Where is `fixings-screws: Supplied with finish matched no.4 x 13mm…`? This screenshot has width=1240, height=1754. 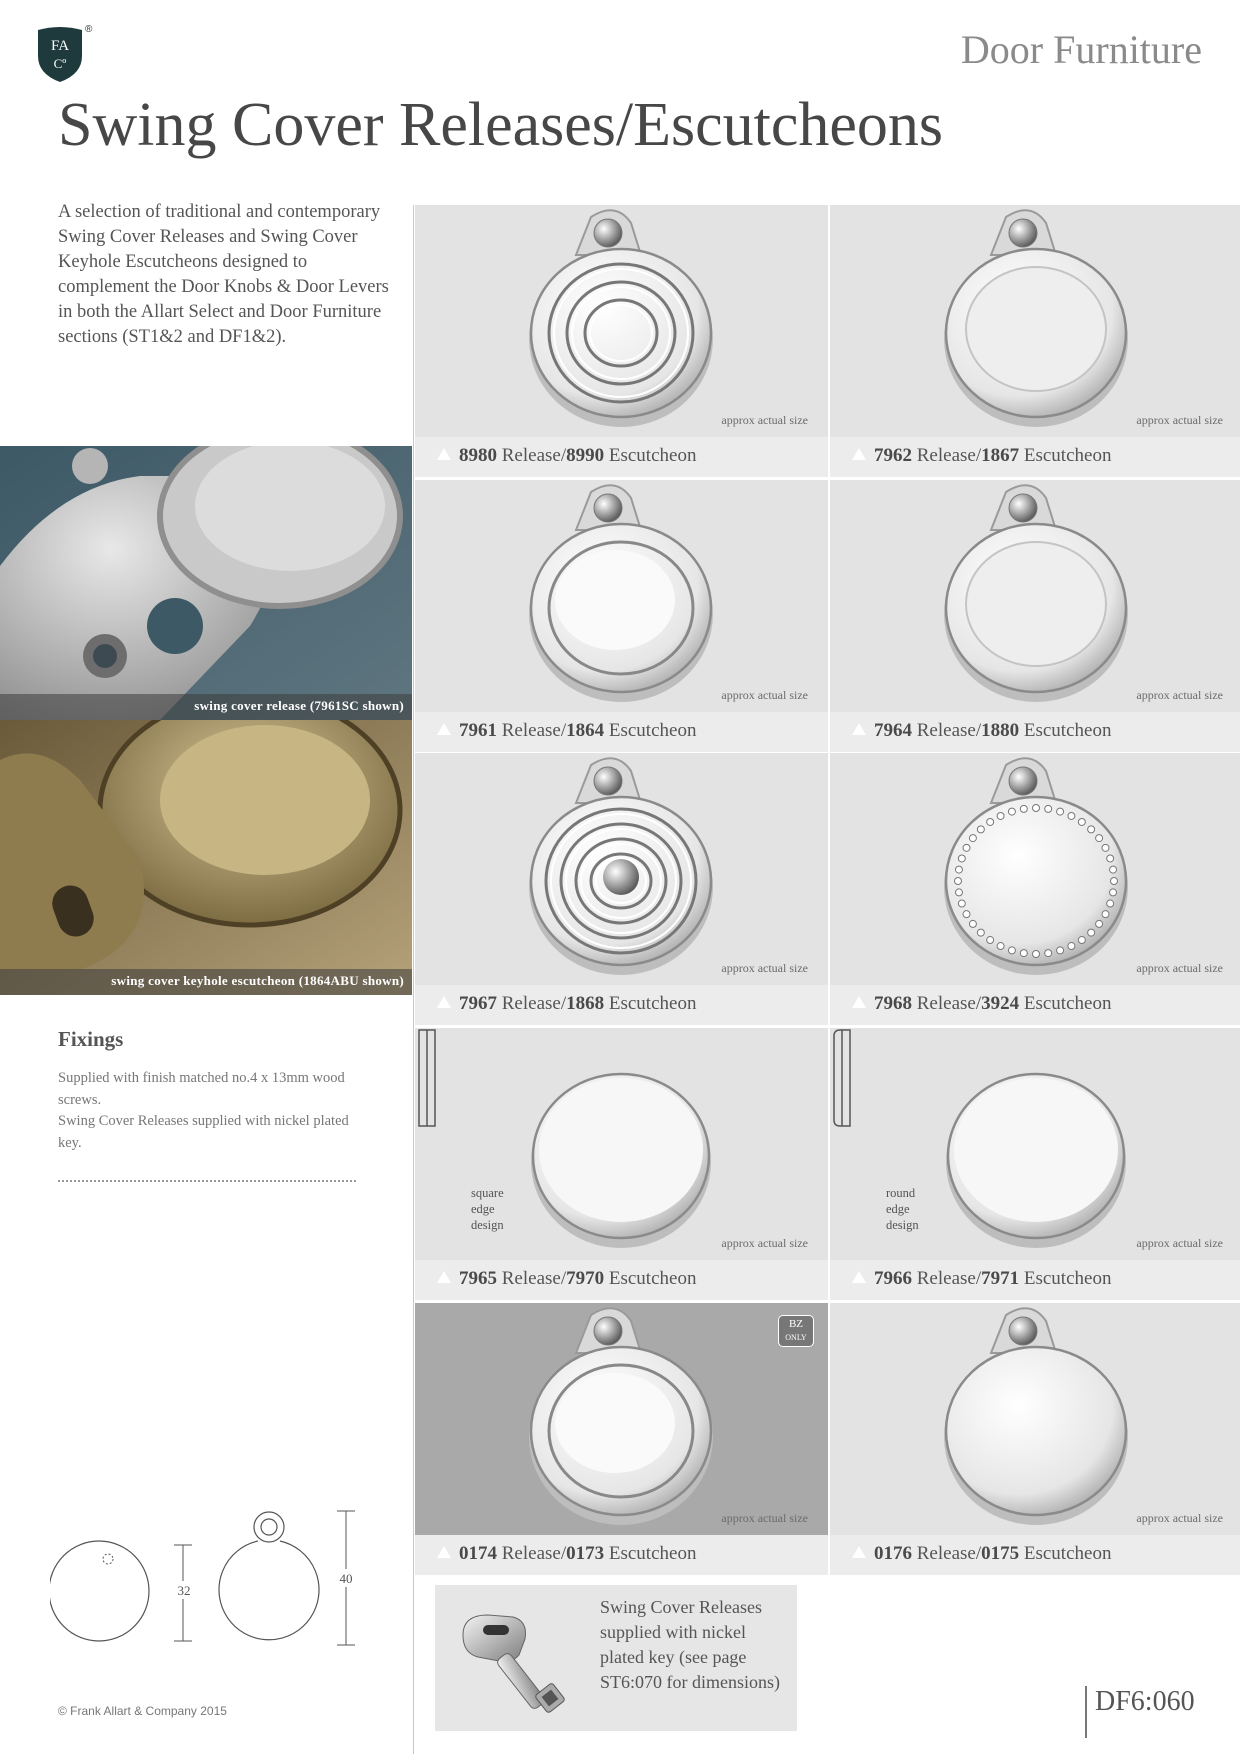 fixings-screws: Supplied with finish matched no.4 x 13mm… is located at coordinates (201, 1089).